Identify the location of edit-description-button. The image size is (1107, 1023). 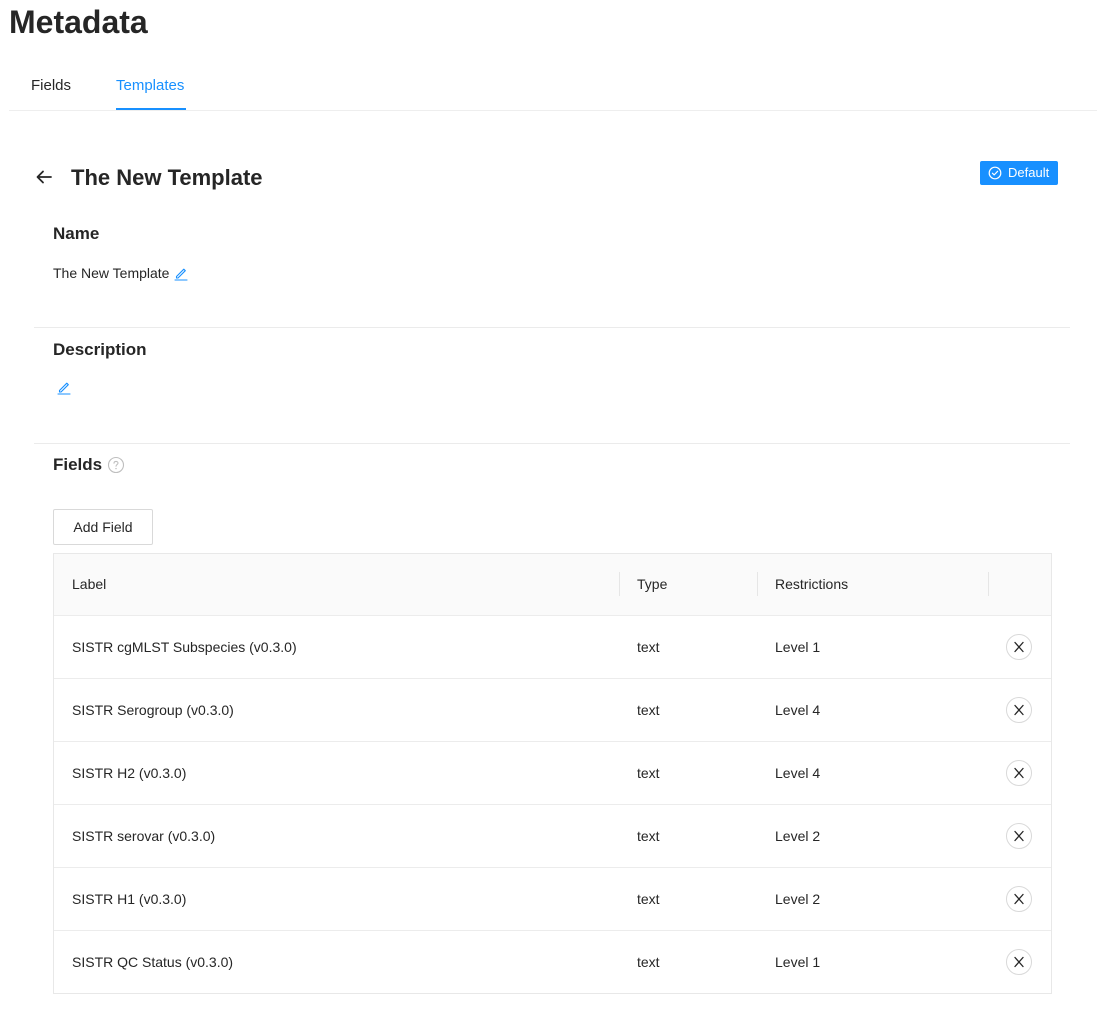
(64, 387).